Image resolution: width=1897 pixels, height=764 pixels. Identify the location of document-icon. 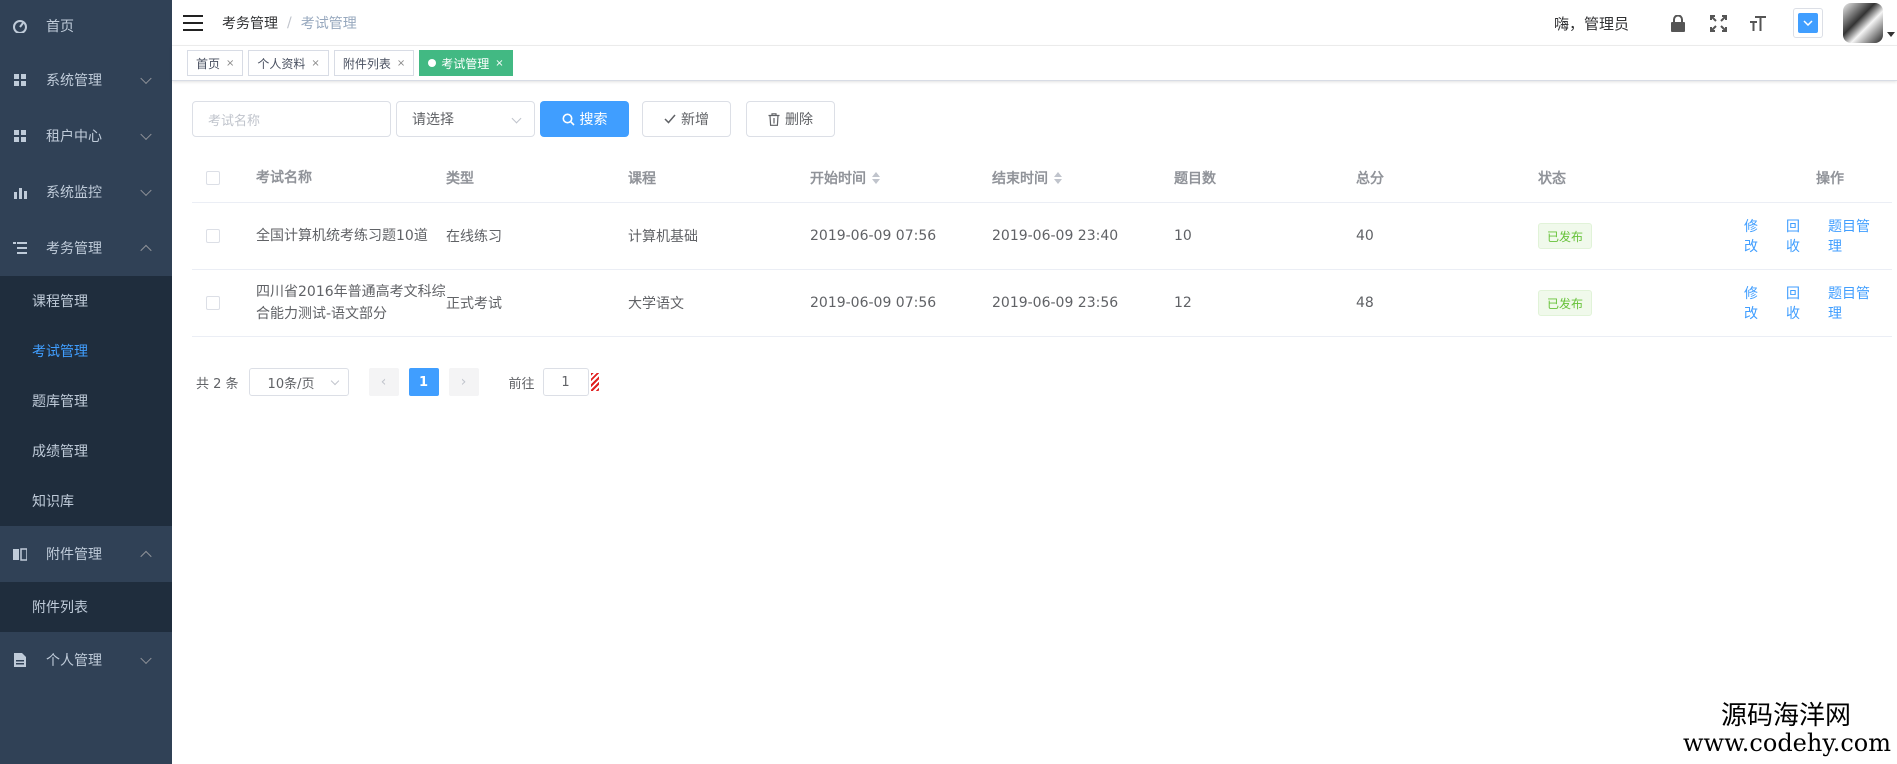
(20, 660).